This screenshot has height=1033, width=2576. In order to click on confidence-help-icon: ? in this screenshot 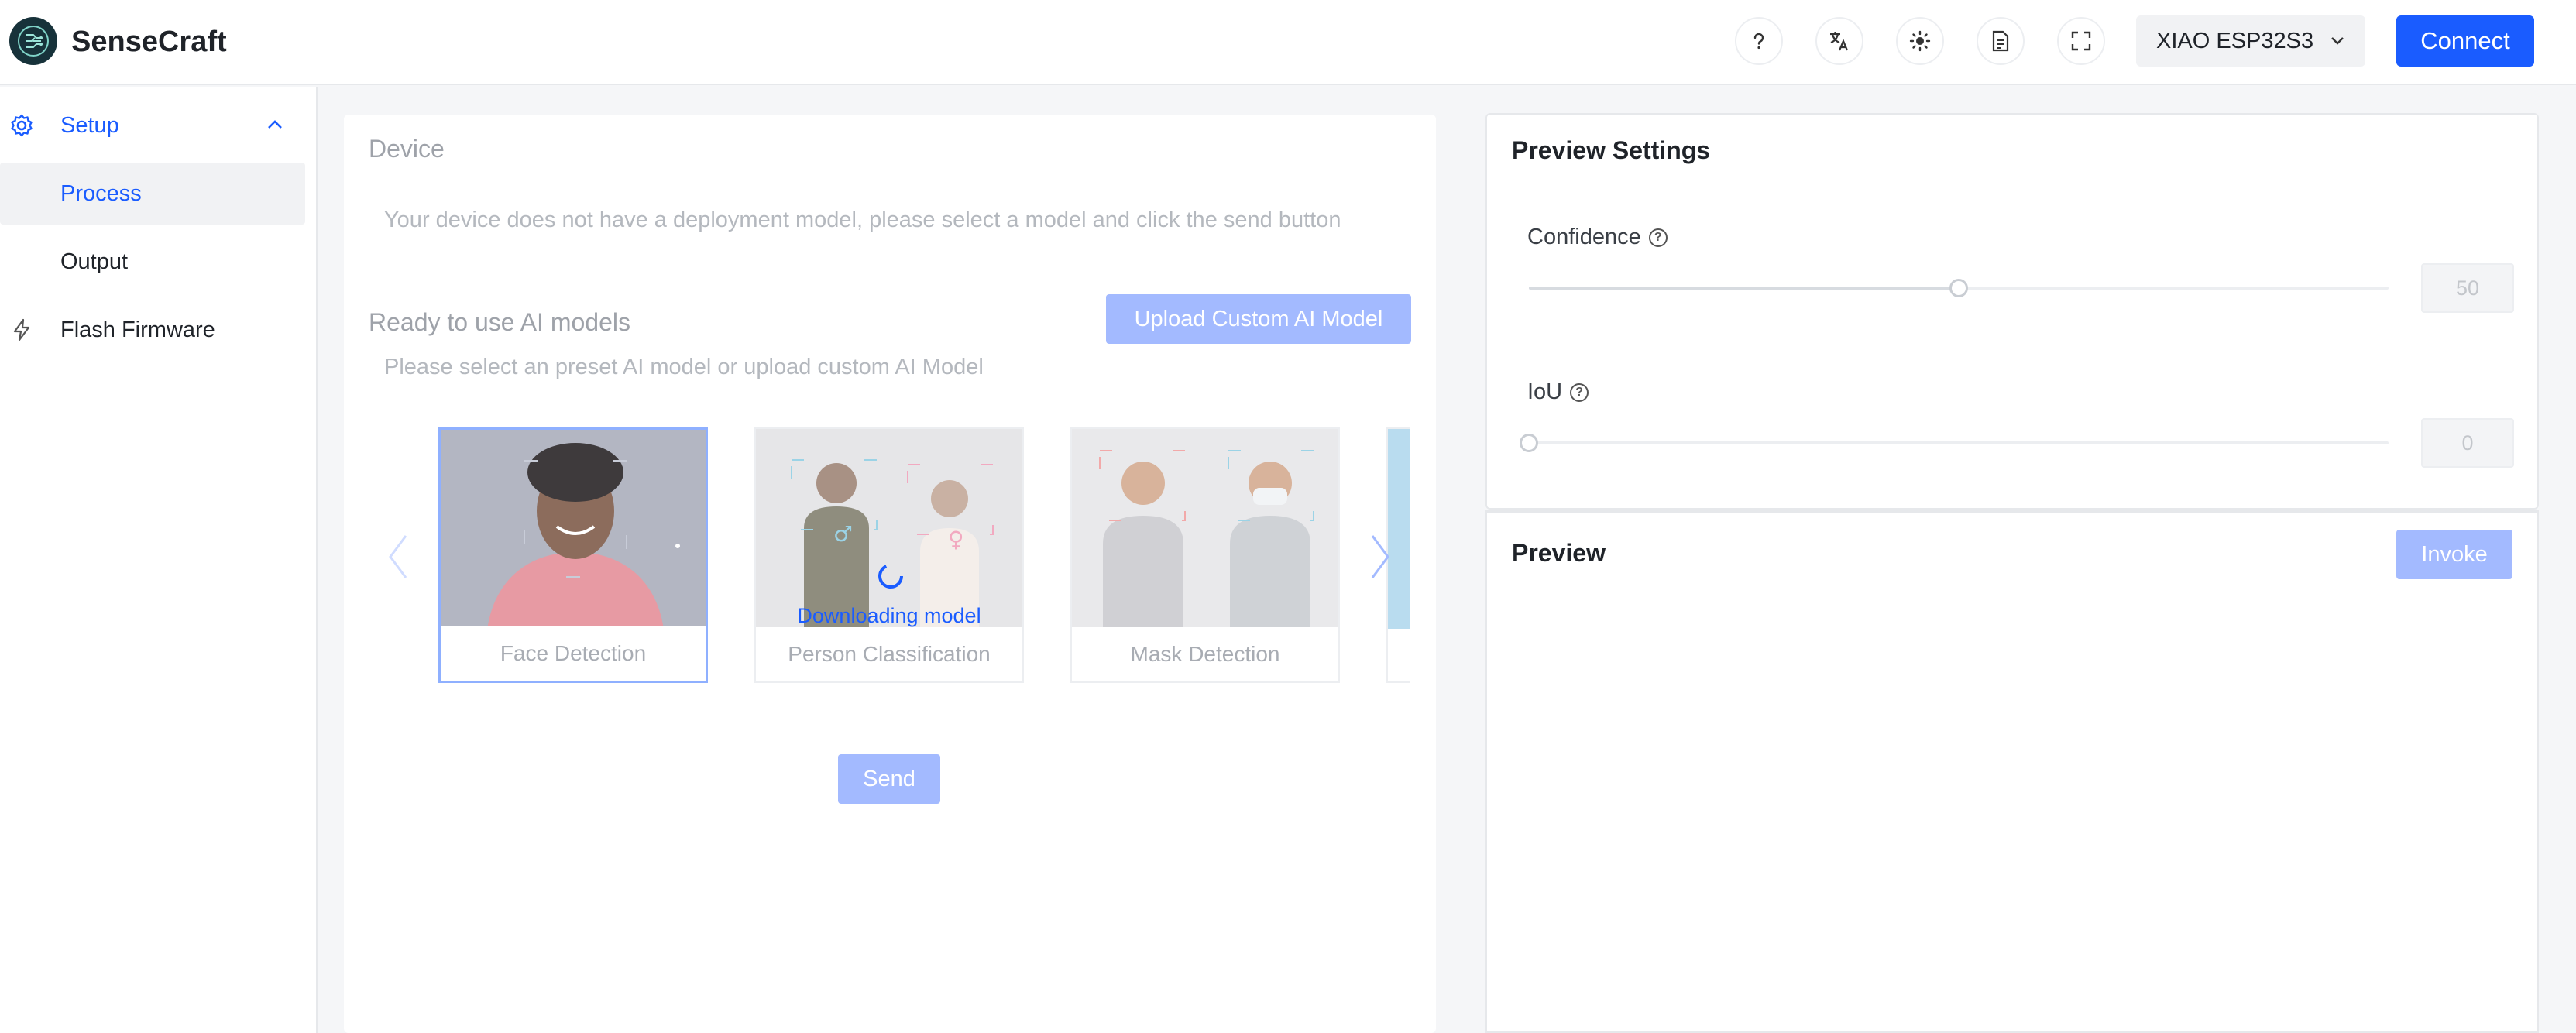, I will do `click(1658, 237)`.